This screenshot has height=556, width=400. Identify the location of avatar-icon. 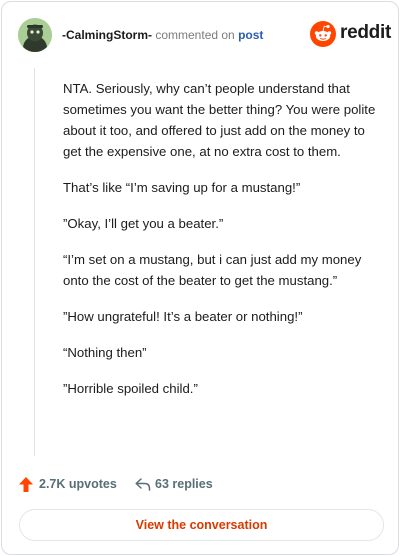
(35, 35).